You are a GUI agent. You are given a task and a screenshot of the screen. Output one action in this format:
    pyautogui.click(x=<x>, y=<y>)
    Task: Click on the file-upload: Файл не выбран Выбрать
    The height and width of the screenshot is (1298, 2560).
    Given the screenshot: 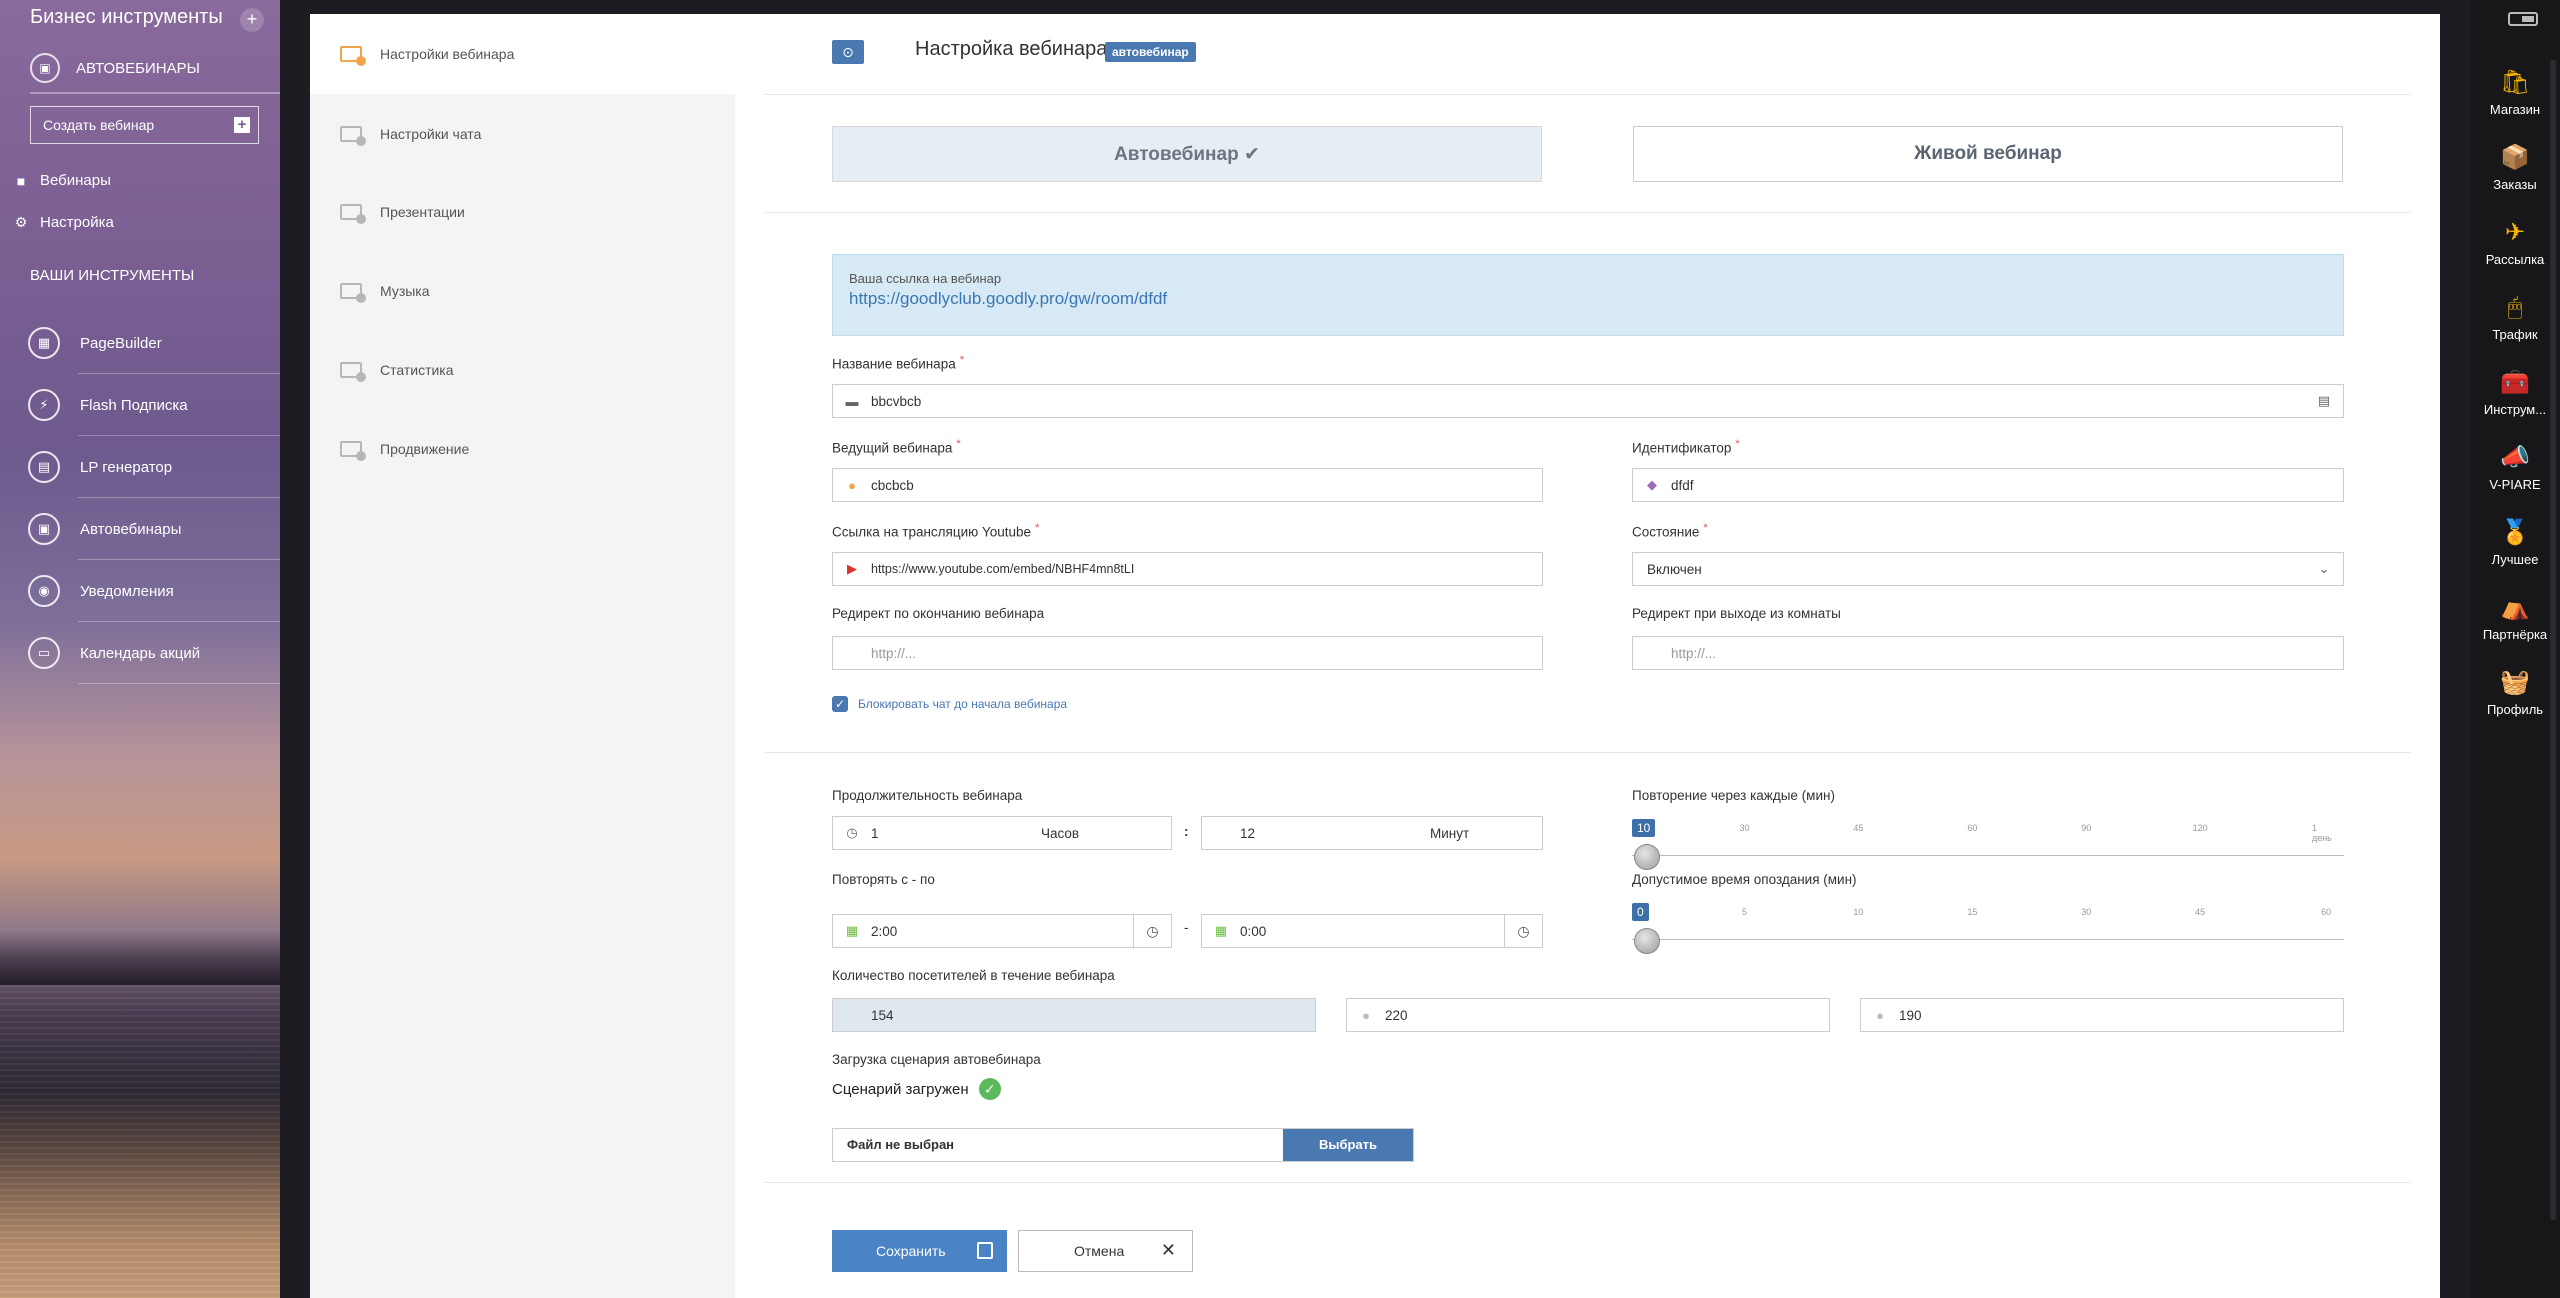 What is the action you would take?
    pyautogui.click(x=1123, y=1145)
    